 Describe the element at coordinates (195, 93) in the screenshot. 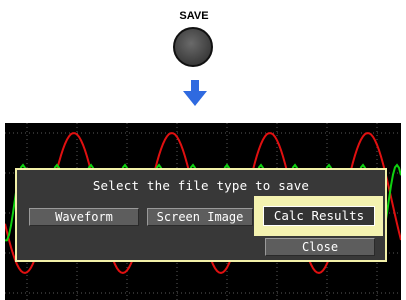

I see `arrow-down-icon` at that location.